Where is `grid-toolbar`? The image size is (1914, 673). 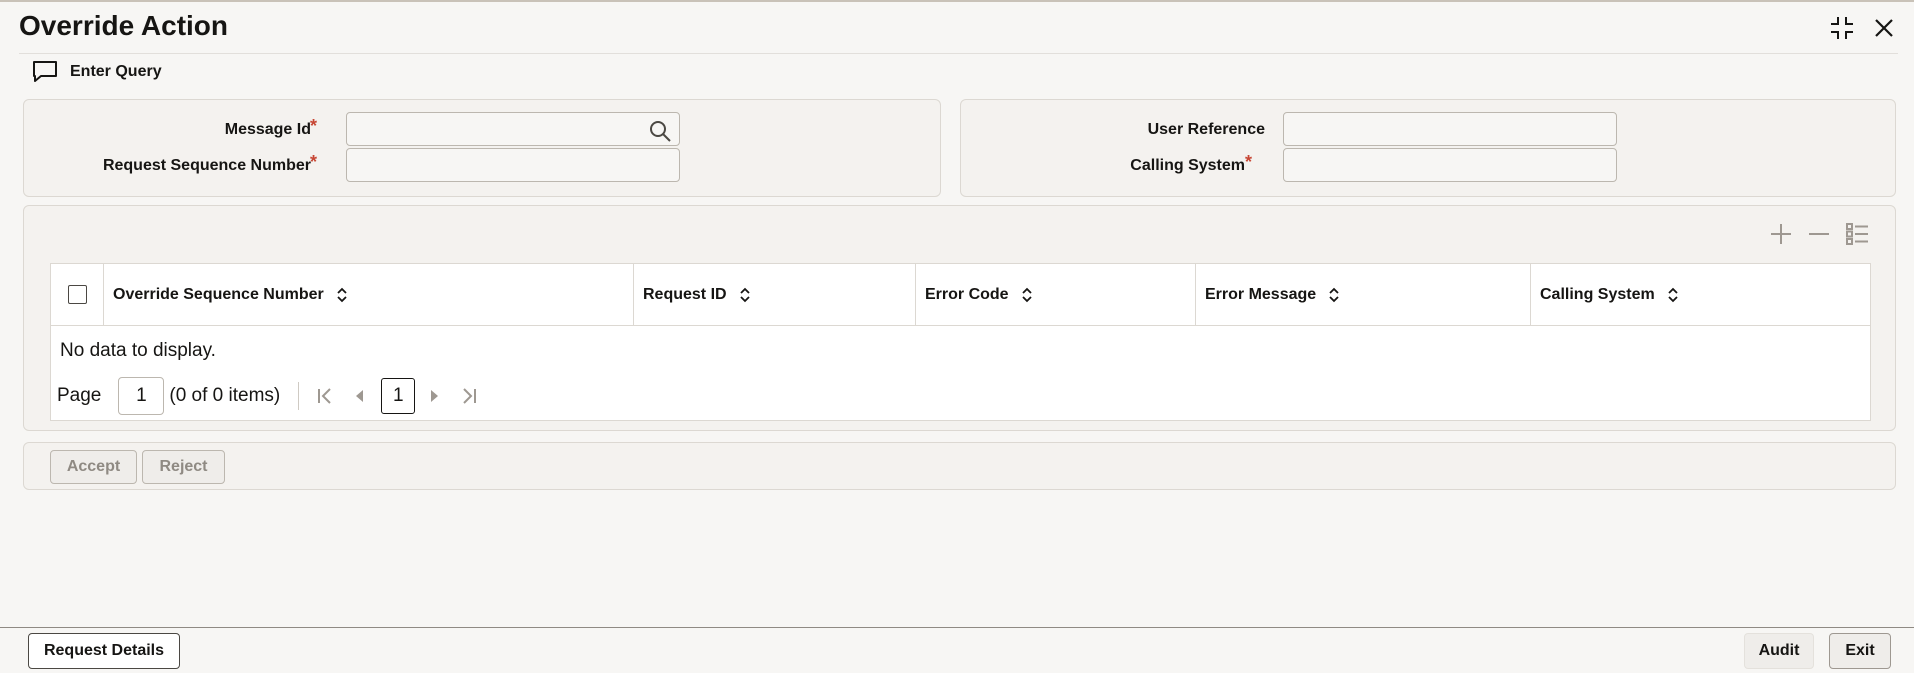
grid-toolbar is located at coordinates (1819, 234).